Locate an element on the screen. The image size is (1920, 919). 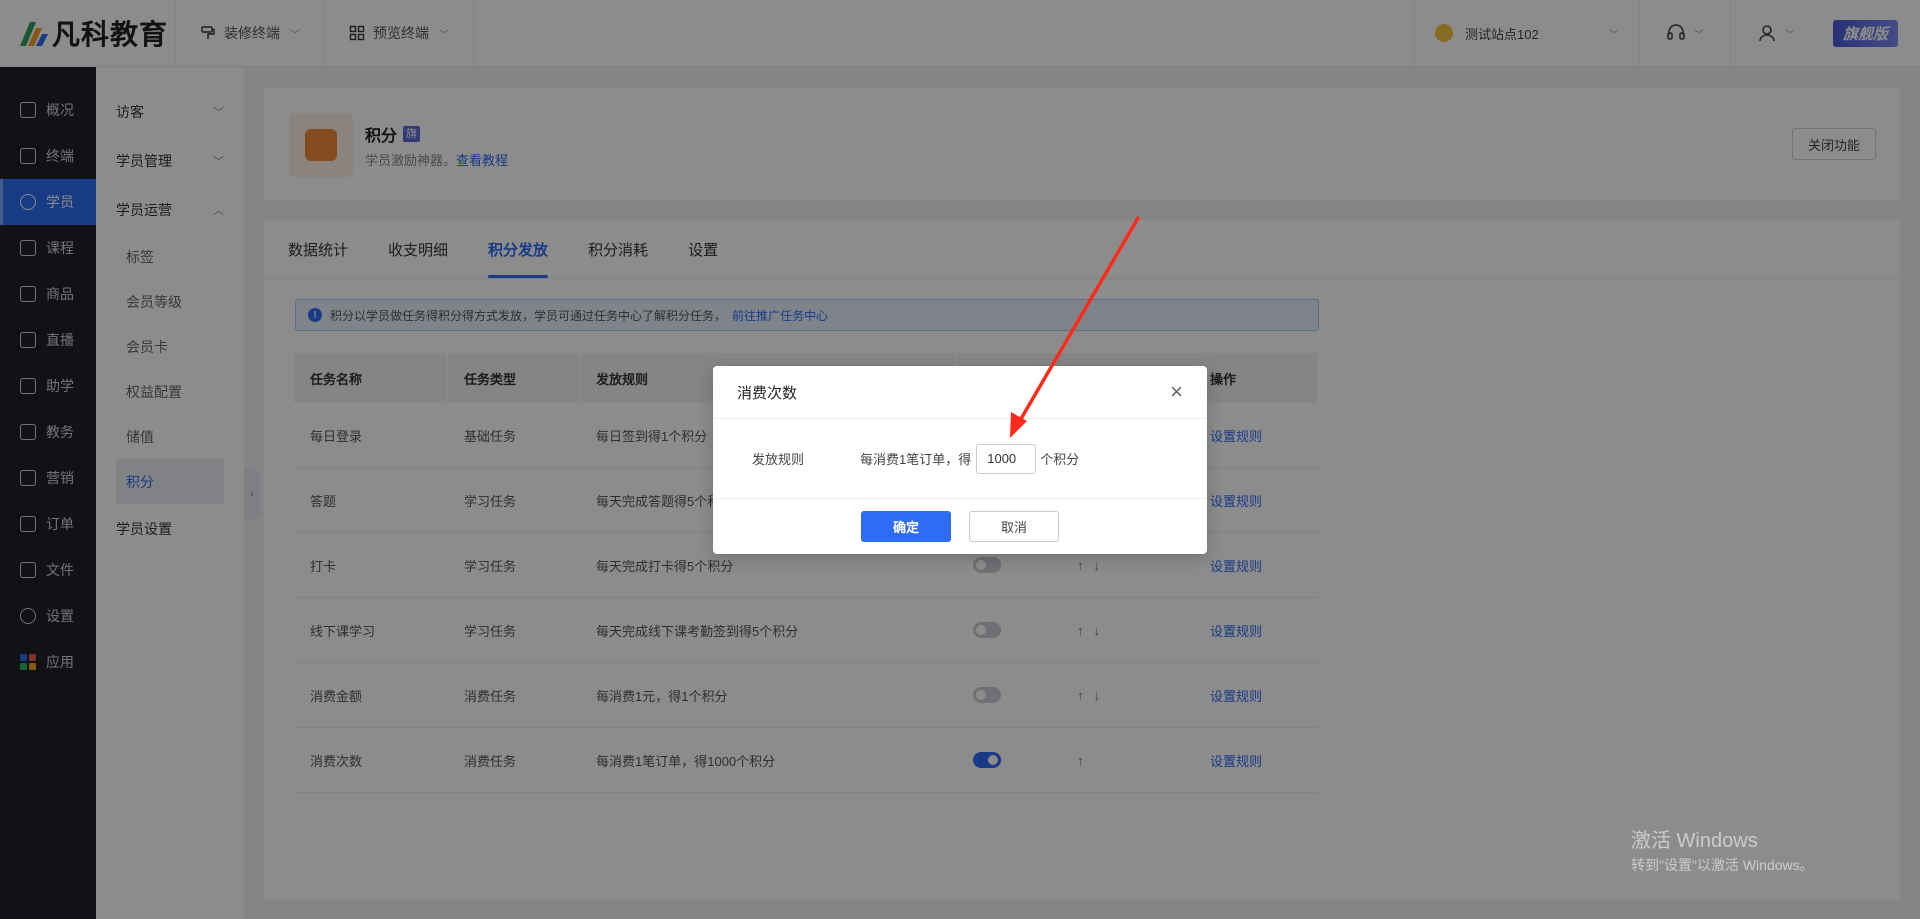
rule-label: 发放规则 is located at coordinates (778, 459).